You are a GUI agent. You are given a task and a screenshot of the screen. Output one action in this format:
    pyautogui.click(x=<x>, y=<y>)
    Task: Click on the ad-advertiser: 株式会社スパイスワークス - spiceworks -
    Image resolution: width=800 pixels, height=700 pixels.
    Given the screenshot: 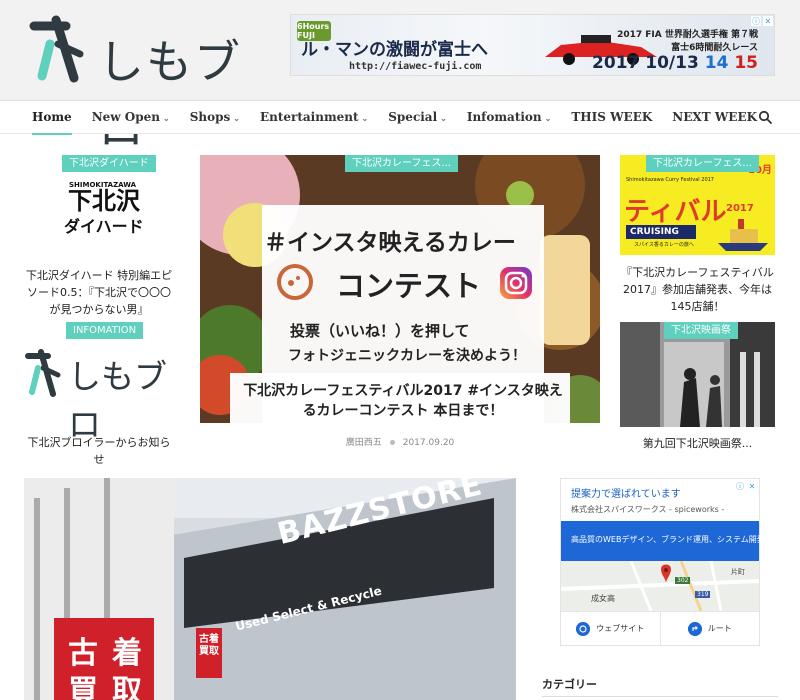 What is the action you would take?
    pyautogui.click(x=648, y=509)
    